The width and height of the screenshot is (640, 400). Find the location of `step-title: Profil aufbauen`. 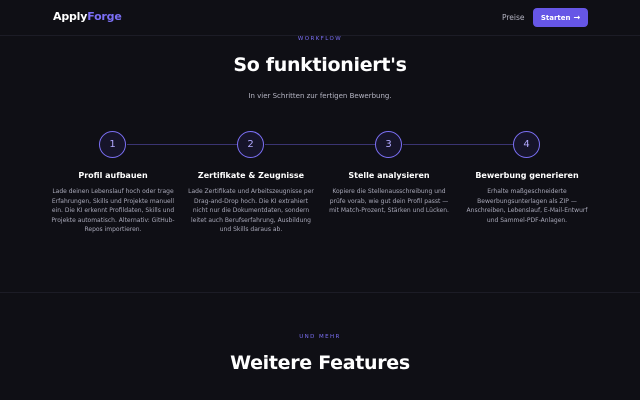

step-title: Profil aufbauen is located at coordinates (113, 175).